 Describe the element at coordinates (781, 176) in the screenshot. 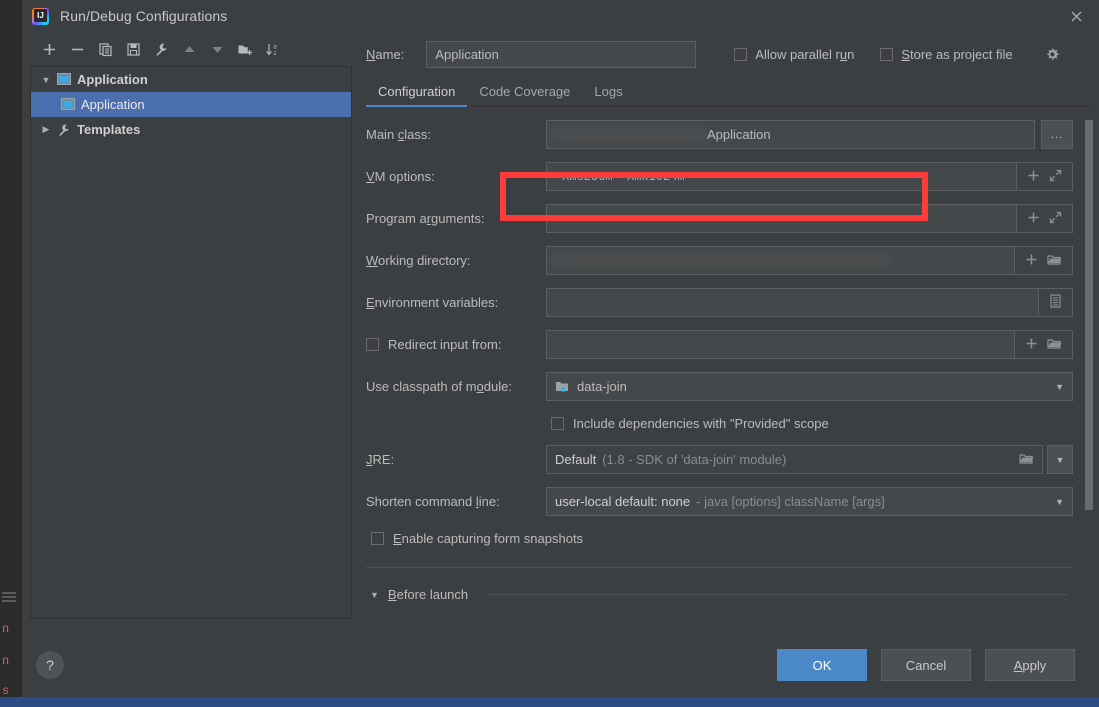

I see `vm-options-input: –Xms256m –Xmx1024m` at that location.